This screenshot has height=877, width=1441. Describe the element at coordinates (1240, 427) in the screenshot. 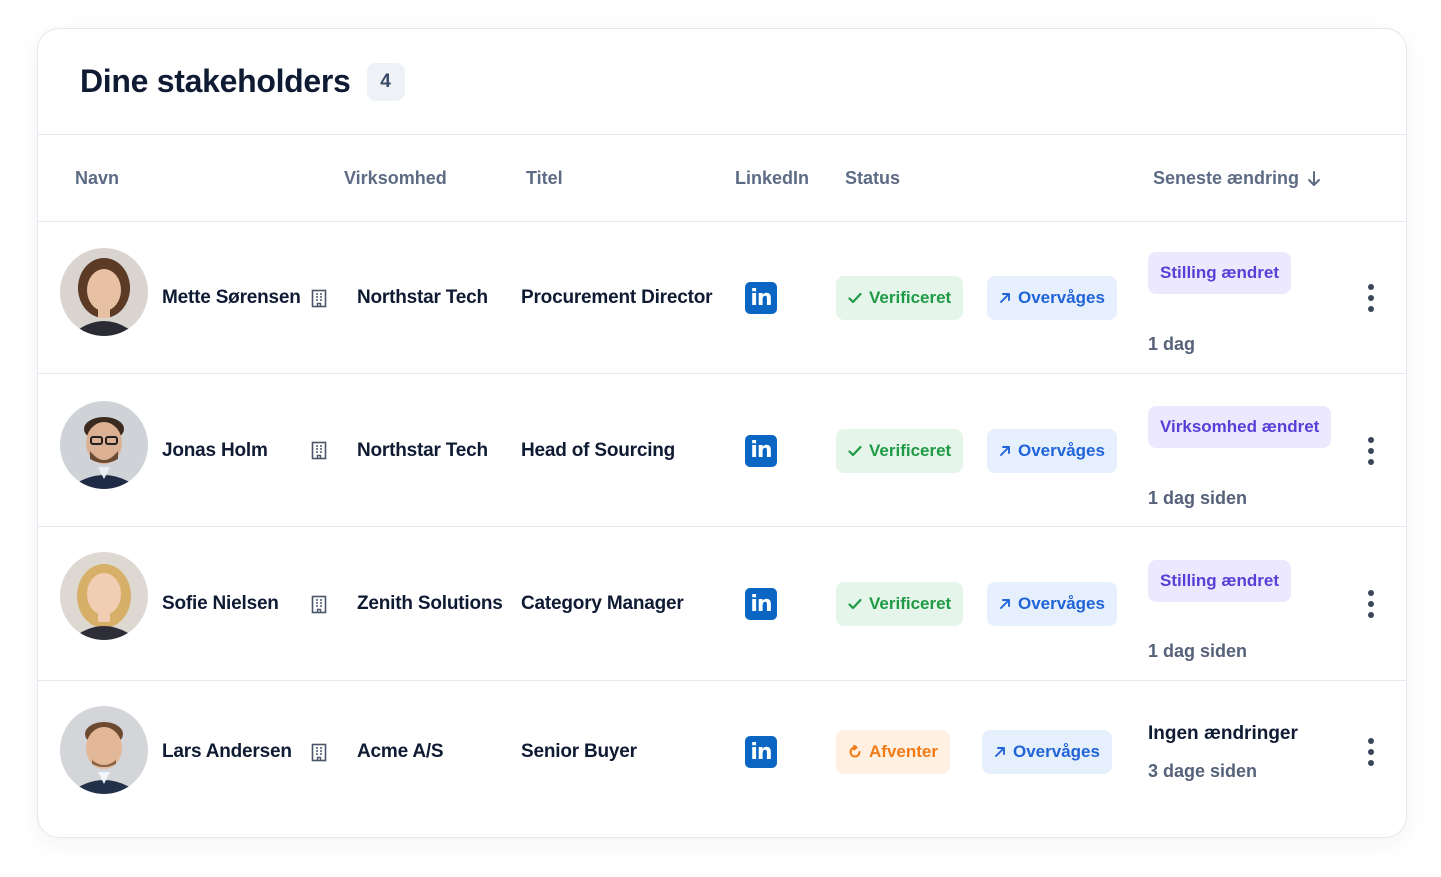

I see `change-badge: Virksomhed ændret` at that location.